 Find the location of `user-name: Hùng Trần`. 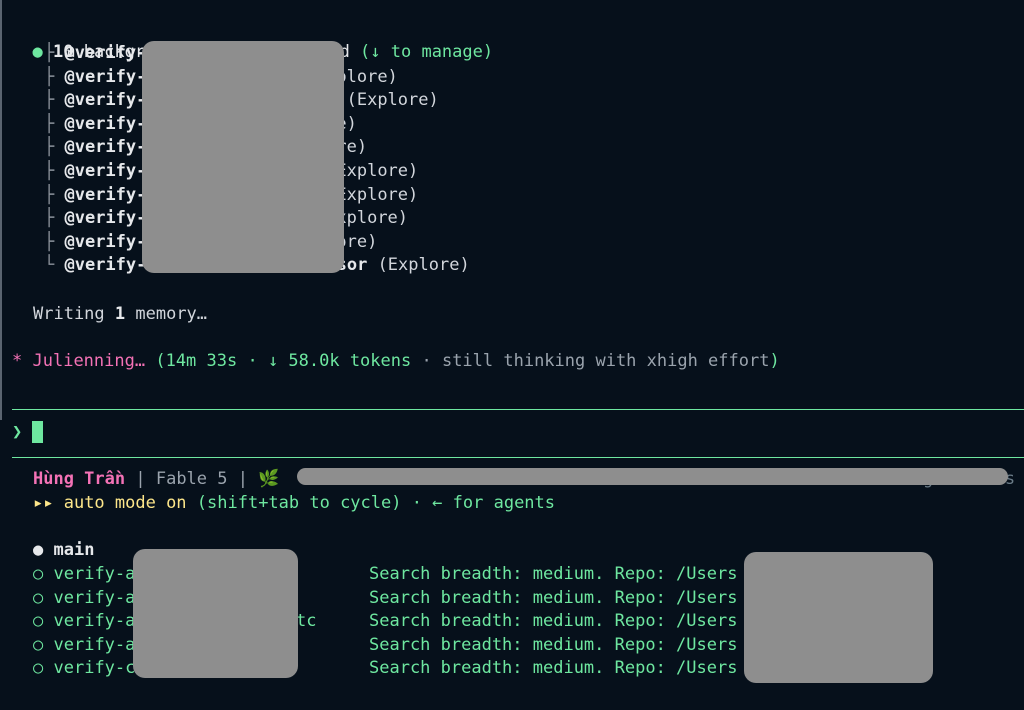

user-name: Hùng Trần is located at coordinates (79, 479).